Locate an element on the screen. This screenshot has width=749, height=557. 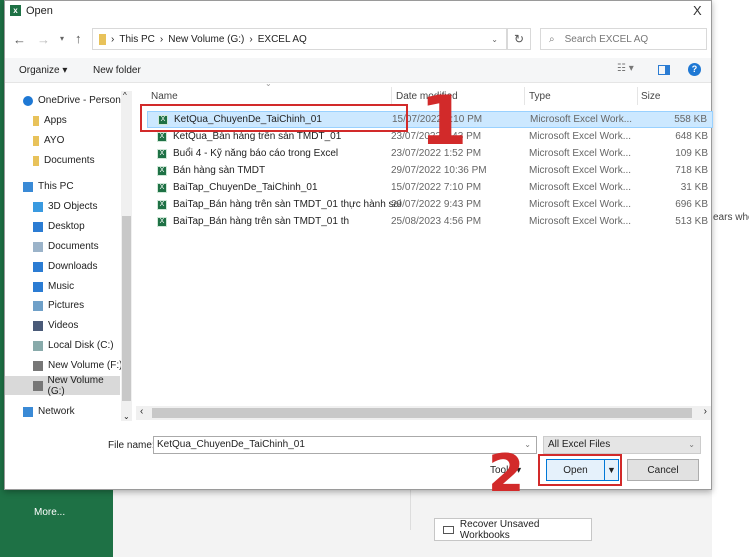
horizontal-scrollbar: ‹ › is located at coordinates (423, 413).